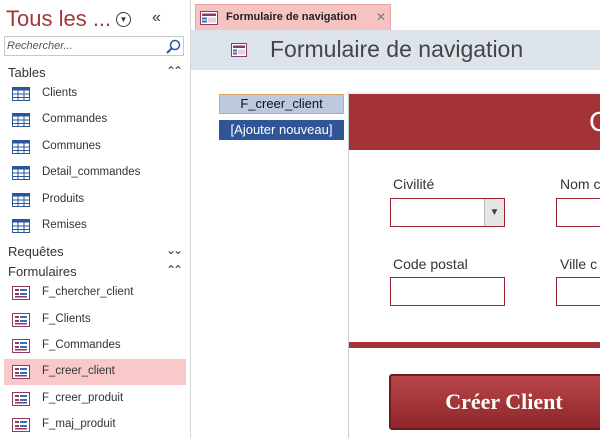  Describe the element at coordinates (91, 172) in the screenshot. I see `nav-item-label: Detail_commandes` at that location.